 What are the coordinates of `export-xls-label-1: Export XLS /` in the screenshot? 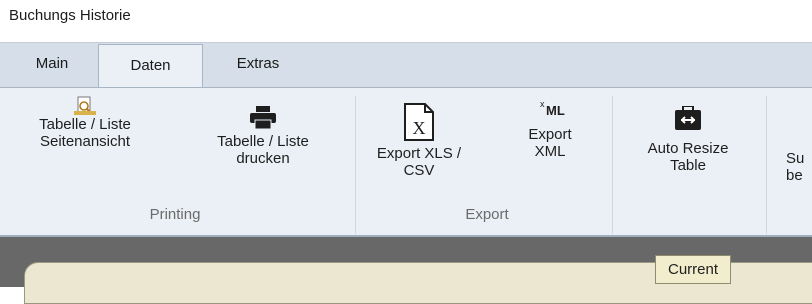 It's located at (419, 153).